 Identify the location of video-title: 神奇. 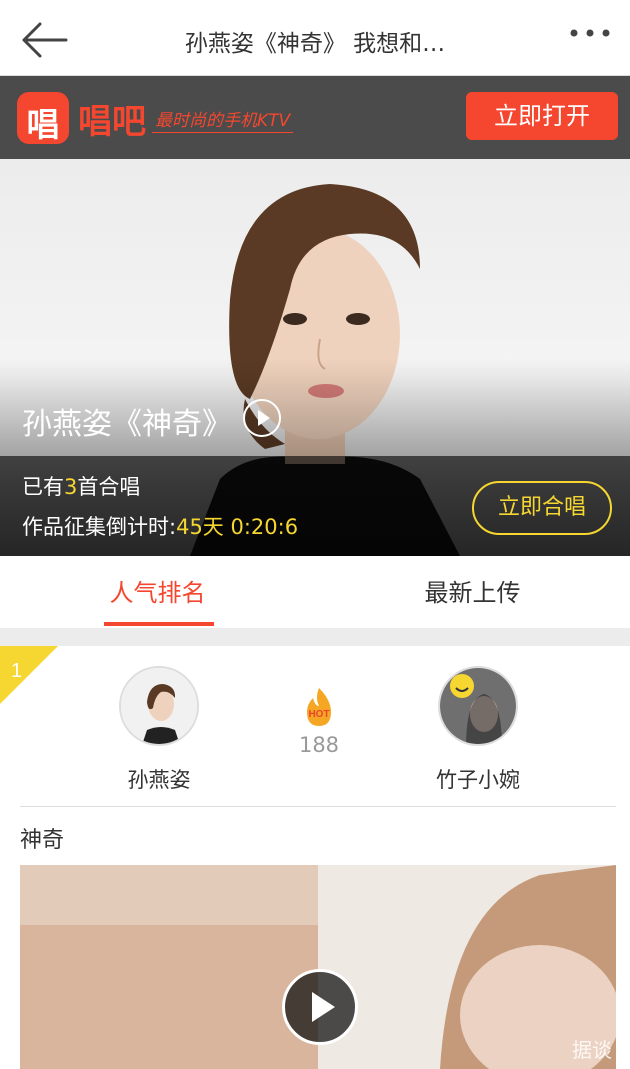
(42, 840).